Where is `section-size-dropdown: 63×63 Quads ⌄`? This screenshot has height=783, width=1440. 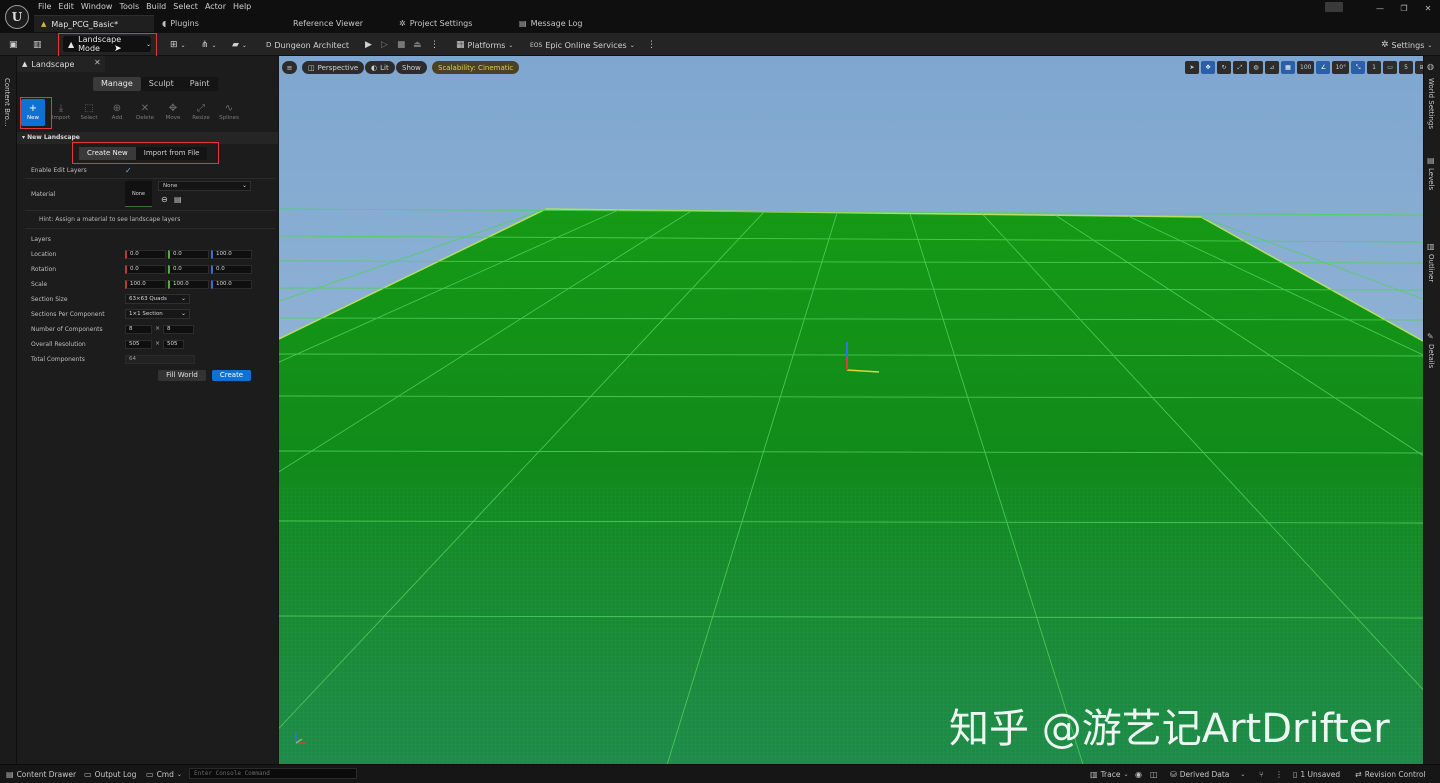 section-size-dropdown: 63×63 Quads ⌄ is located at coordinates (157, 299).